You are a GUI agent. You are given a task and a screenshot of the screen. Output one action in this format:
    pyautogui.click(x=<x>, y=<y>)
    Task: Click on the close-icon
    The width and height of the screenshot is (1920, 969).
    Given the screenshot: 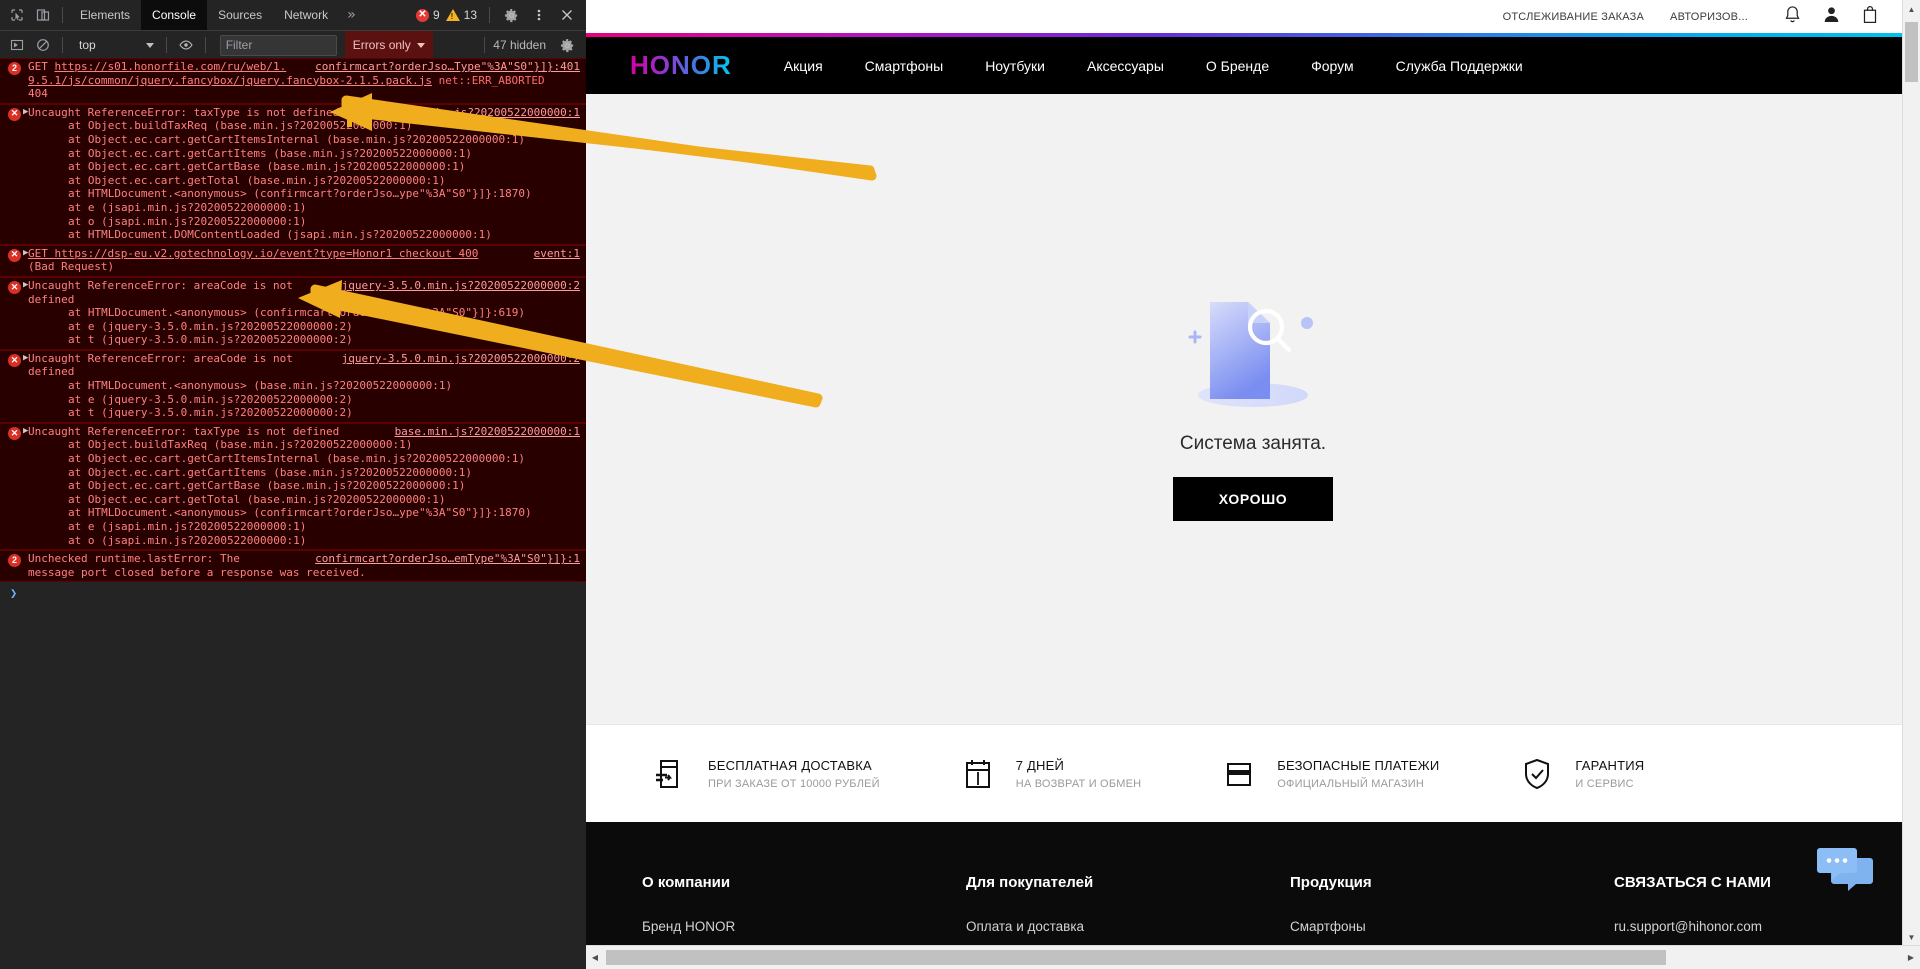 What is the action you would take?
    pyautogui.click(x=567, y=15)
    